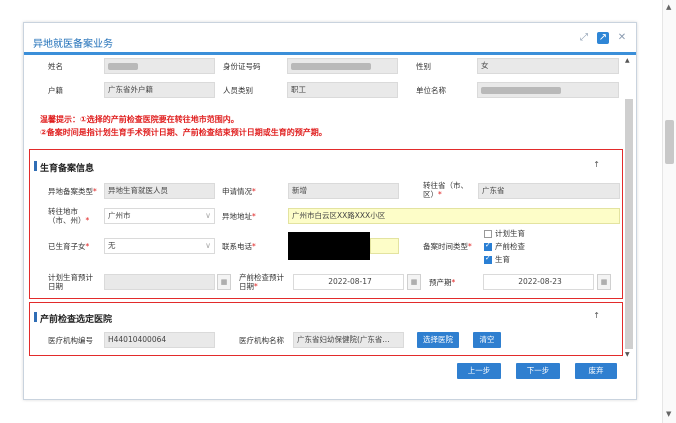 Image resolution: width=676 pixels, height=423 pixels. Describe the element at coordinates (159, 66) in the screenshot. I see `name-field` at that location.